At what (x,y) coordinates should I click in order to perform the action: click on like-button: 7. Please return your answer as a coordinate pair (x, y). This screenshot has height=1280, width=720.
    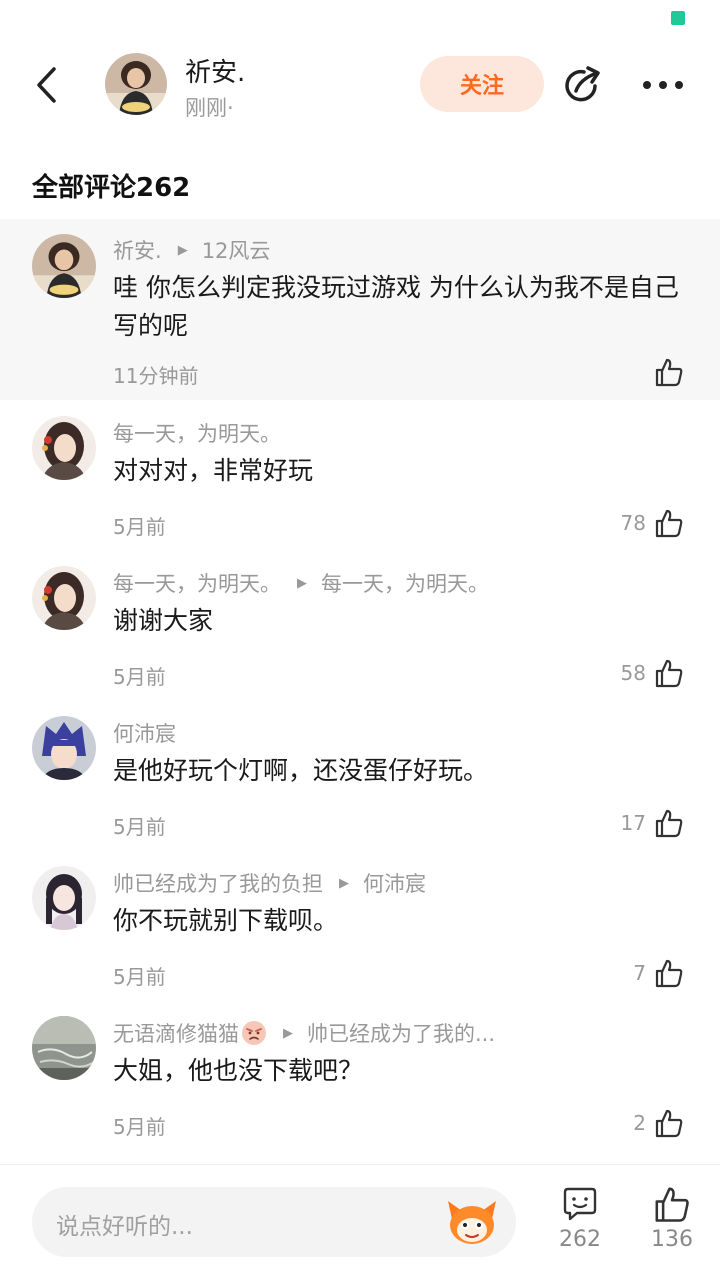
    Looking at the image, I should click on (658, 973).